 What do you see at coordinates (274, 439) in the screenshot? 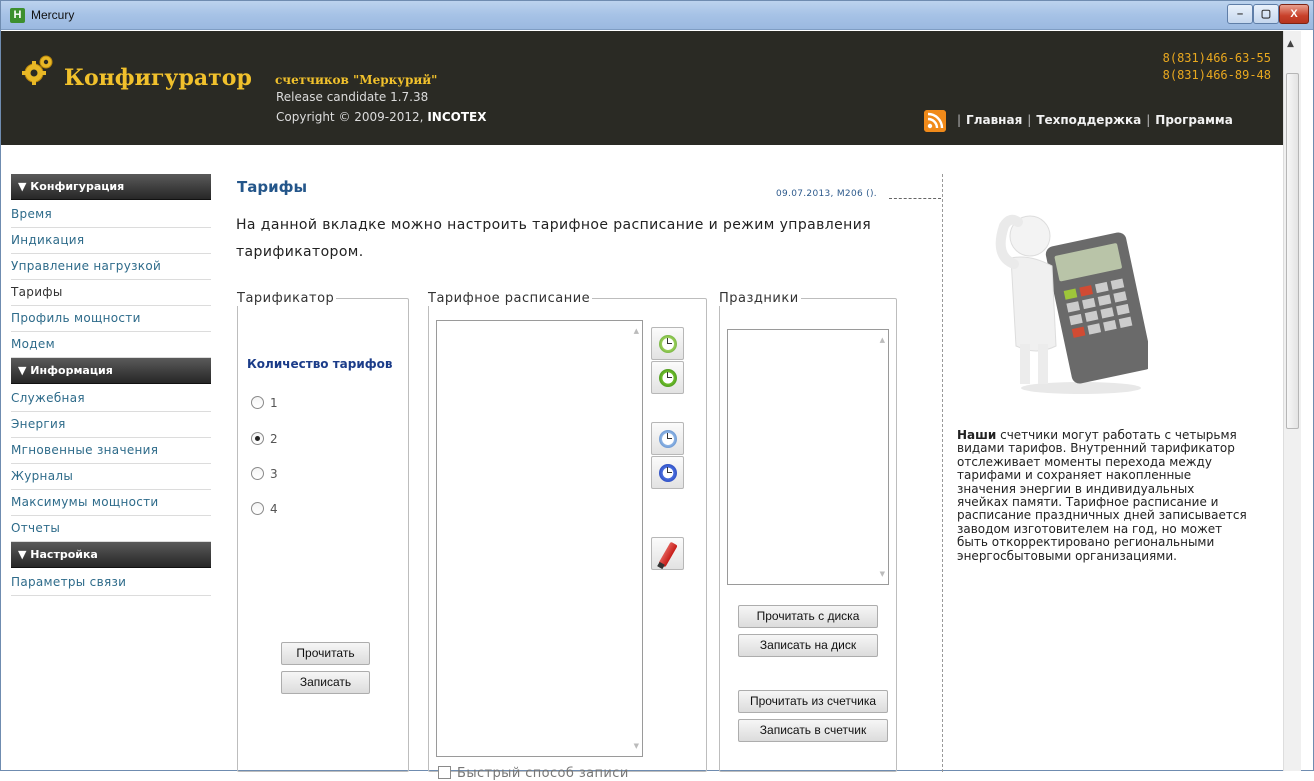
I see `tariff-option-label: 2` at bounding box center [274, 439].